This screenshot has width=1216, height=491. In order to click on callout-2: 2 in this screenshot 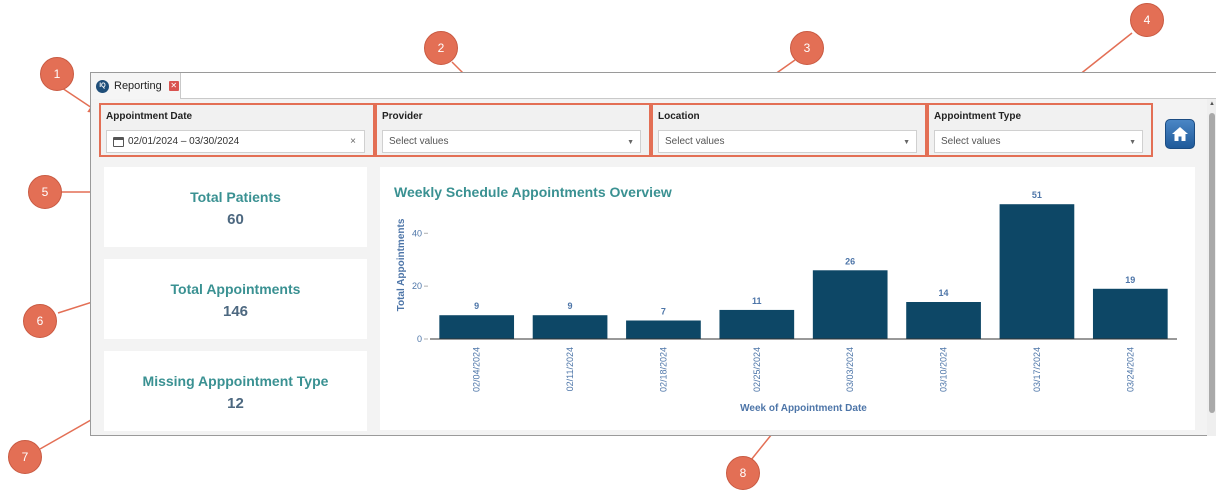, I will do `click(441, 48)`.